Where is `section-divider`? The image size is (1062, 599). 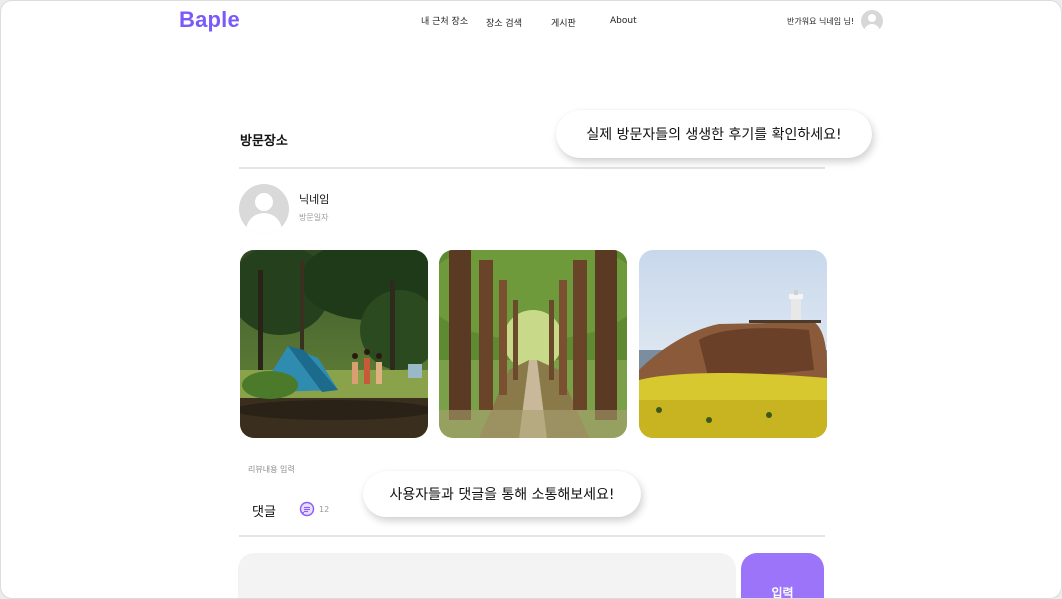
section-divider is located at coordinates (532, 168).